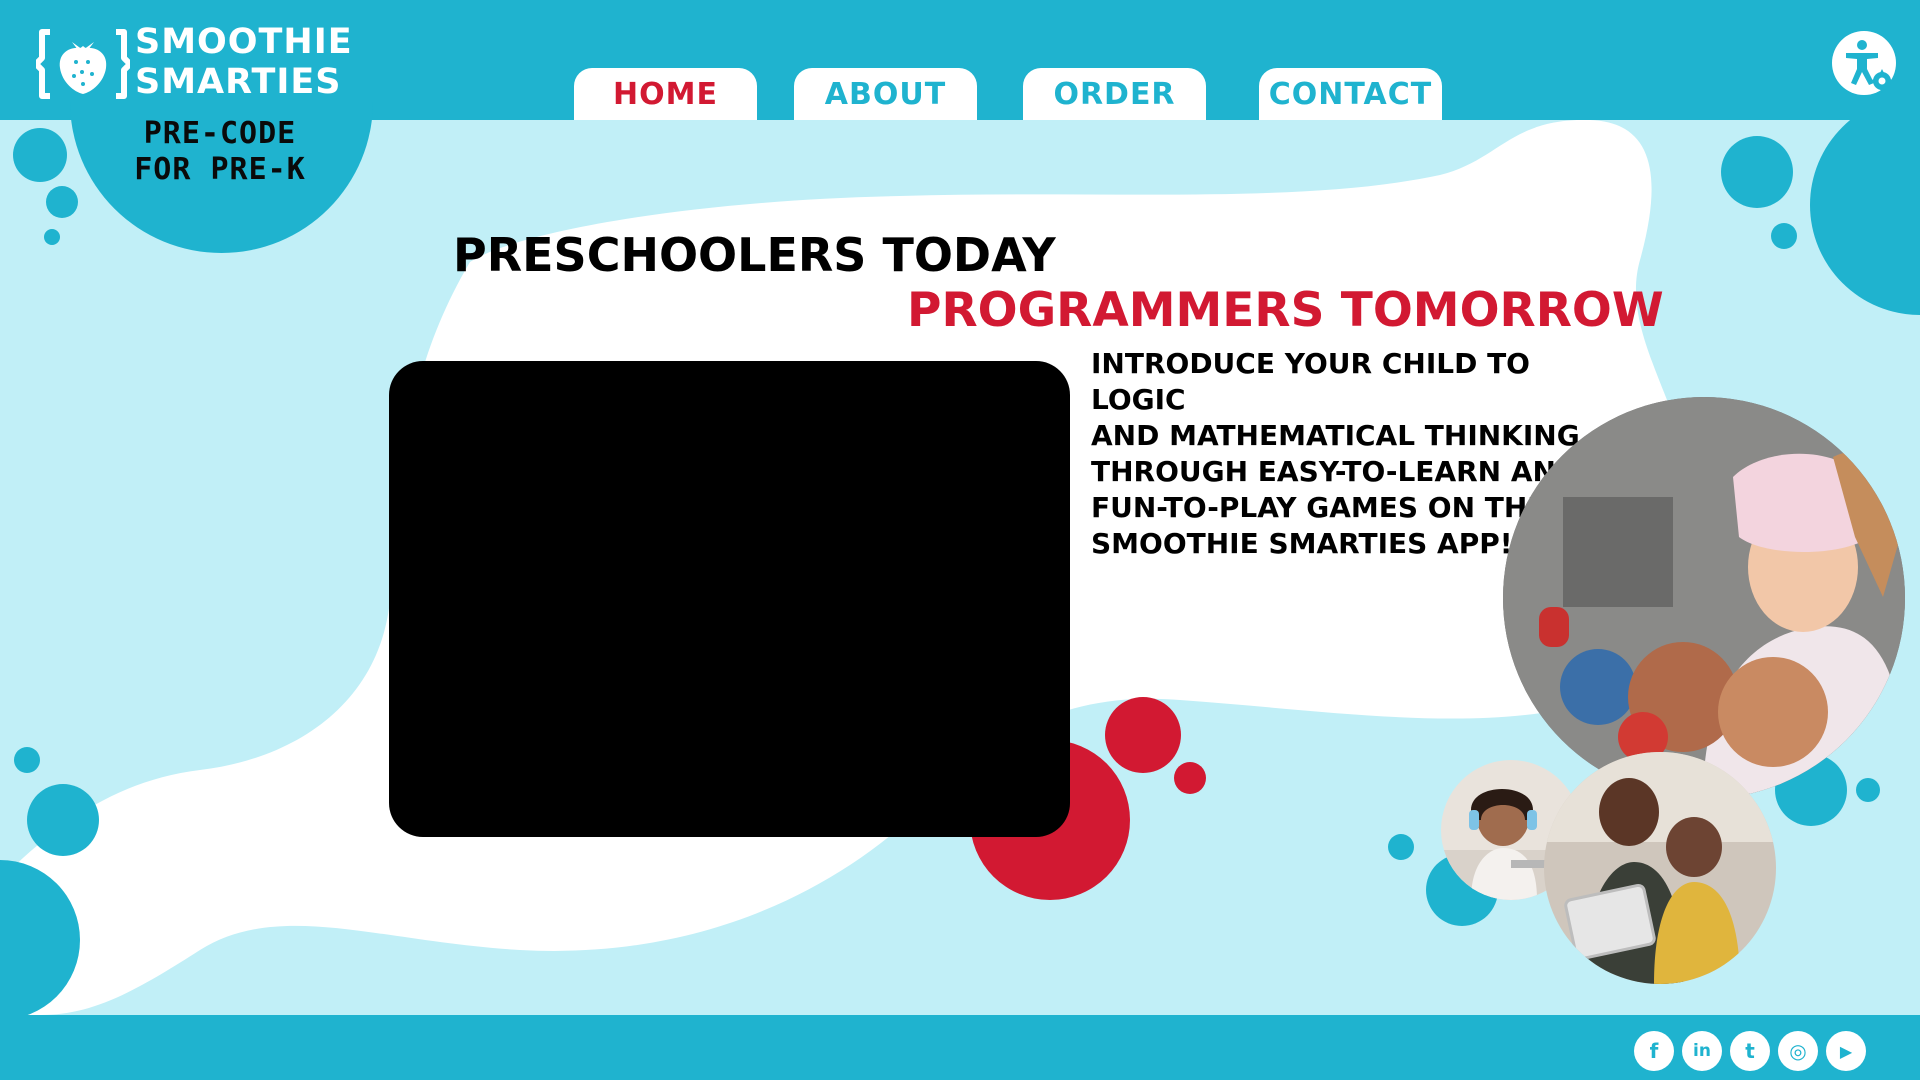  What do you see at coordinates (220, 169) in the screenshot?
I see `tagline-line2: FOR PRE-K` at bounding box center [220, 169].